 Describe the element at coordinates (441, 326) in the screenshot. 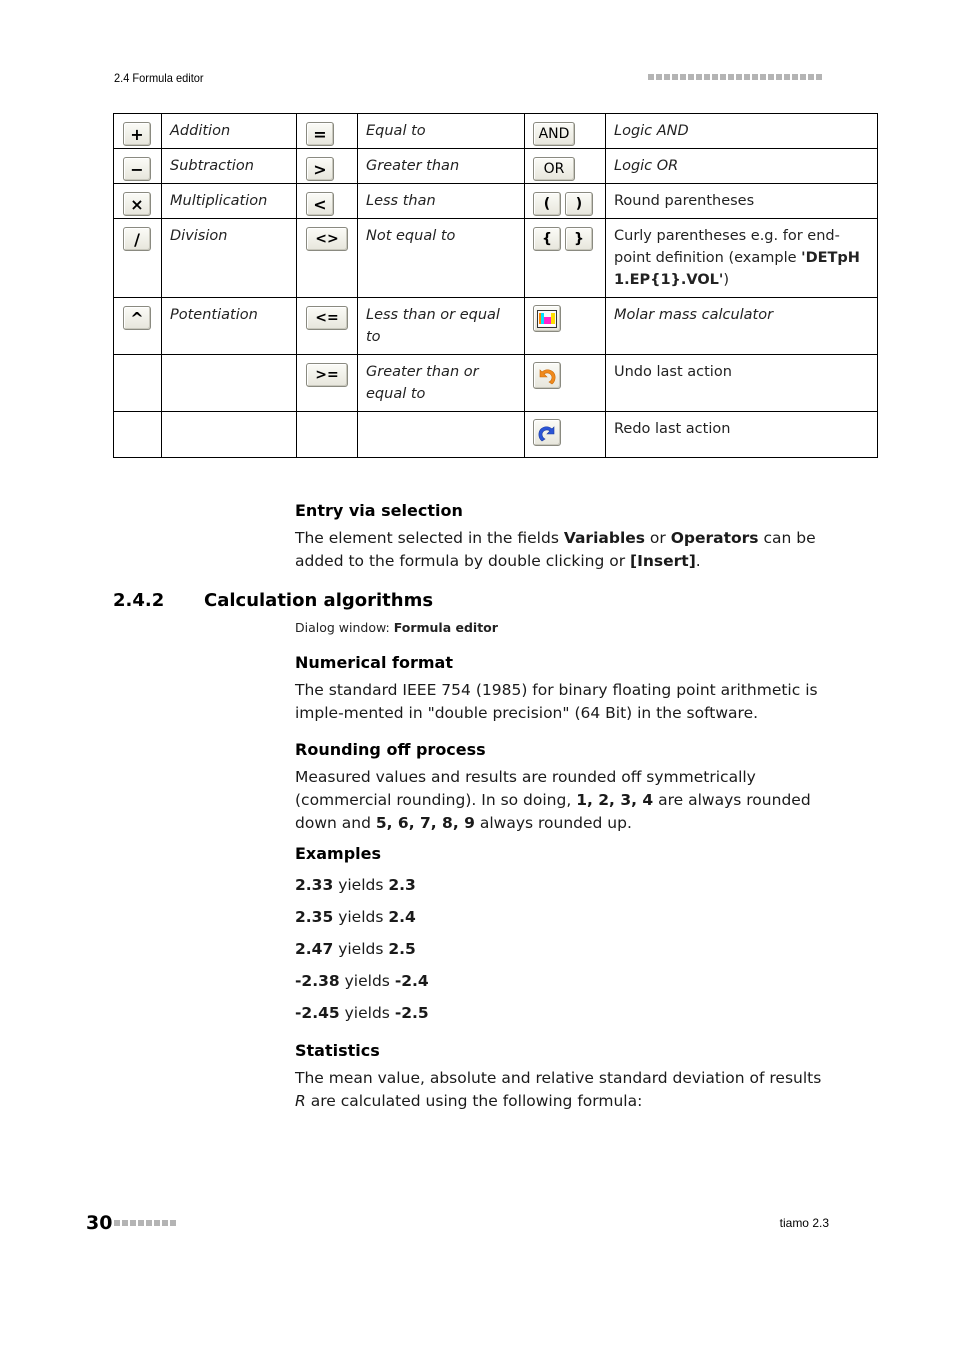

I see `operator-label: Less than or equal to` at that location.